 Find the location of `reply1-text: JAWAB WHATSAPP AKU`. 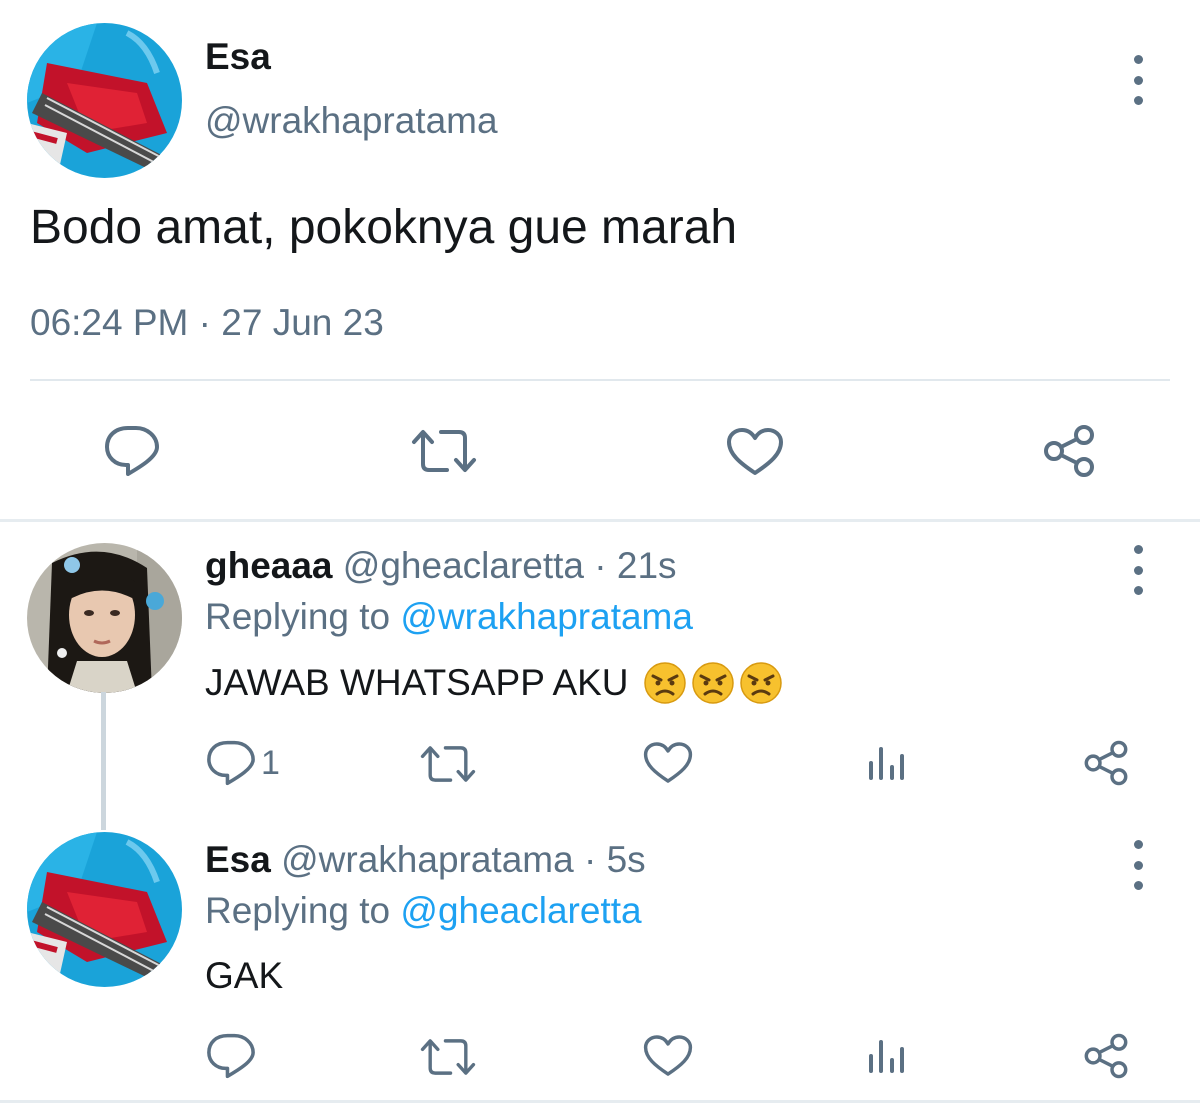

reply1-text: JAWAB WHATSAPP AKU is located at coordinates (417, 682).